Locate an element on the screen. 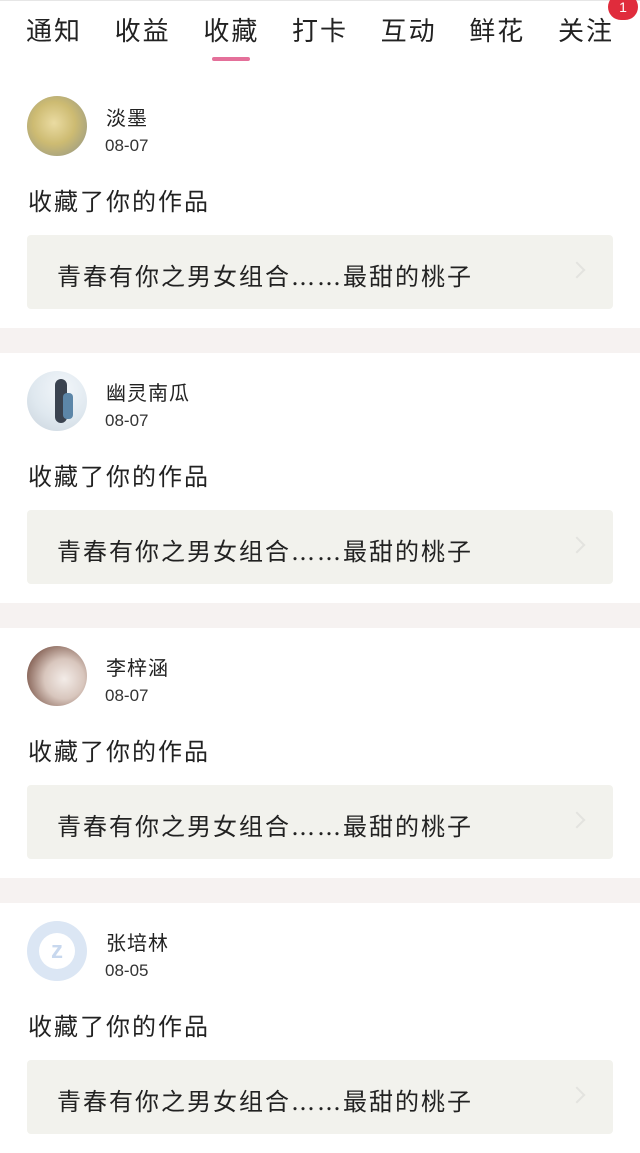 This screenshot has height=1153, width=640. tab-interactions: 互动 is located at coordinates (409, 29).